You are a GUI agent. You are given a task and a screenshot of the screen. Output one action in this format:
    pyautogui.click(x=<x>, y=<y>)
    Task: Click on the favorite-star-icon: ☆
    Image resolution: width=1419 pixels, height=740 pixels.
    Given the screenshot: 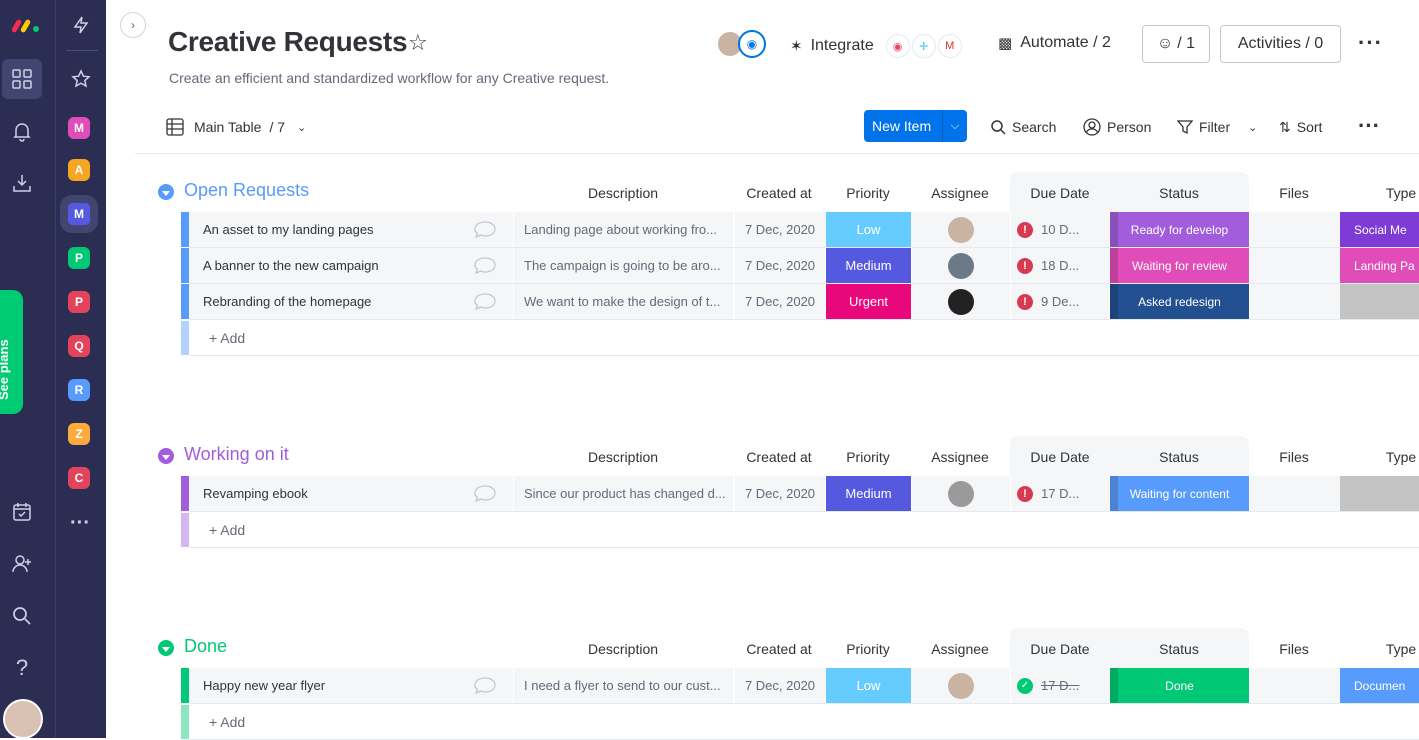 What is the action you would take?
    pyautogui.click(x=418, y=43)
    